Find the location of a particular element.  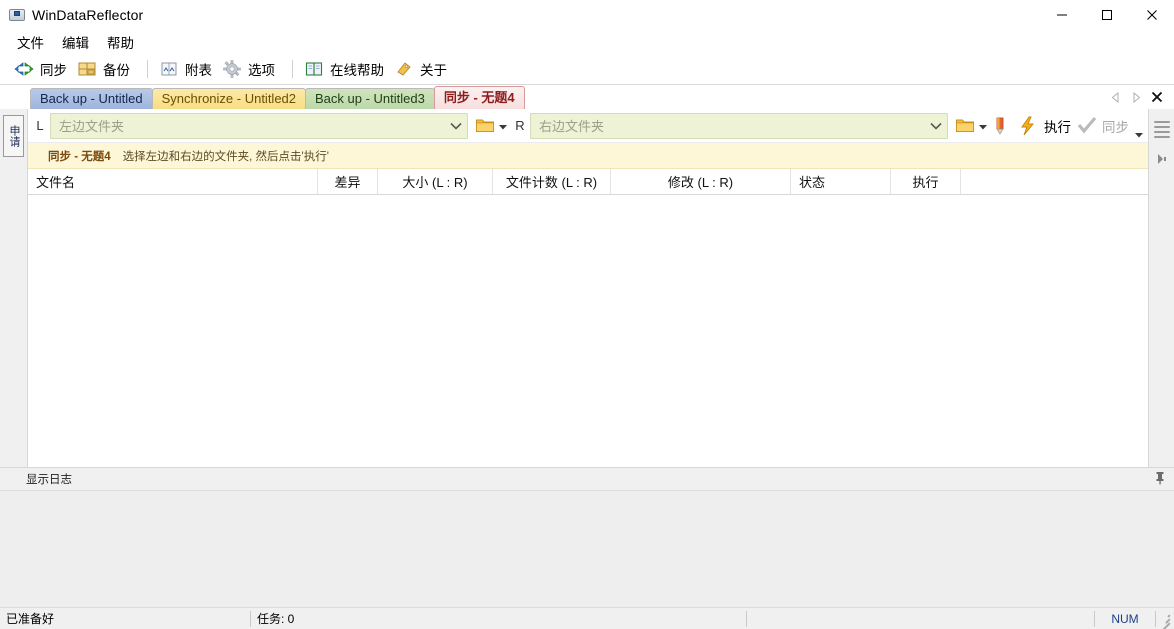

toolbar-label-sync: 同步 is located at coordinates (53, 70).